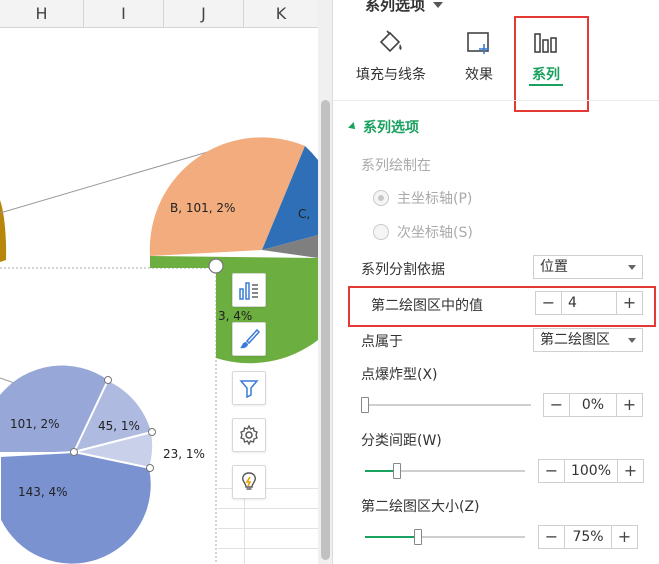 The height and width of the screenshot is (564, 659). I want to click on chart-settings-button, so click(249, 435).